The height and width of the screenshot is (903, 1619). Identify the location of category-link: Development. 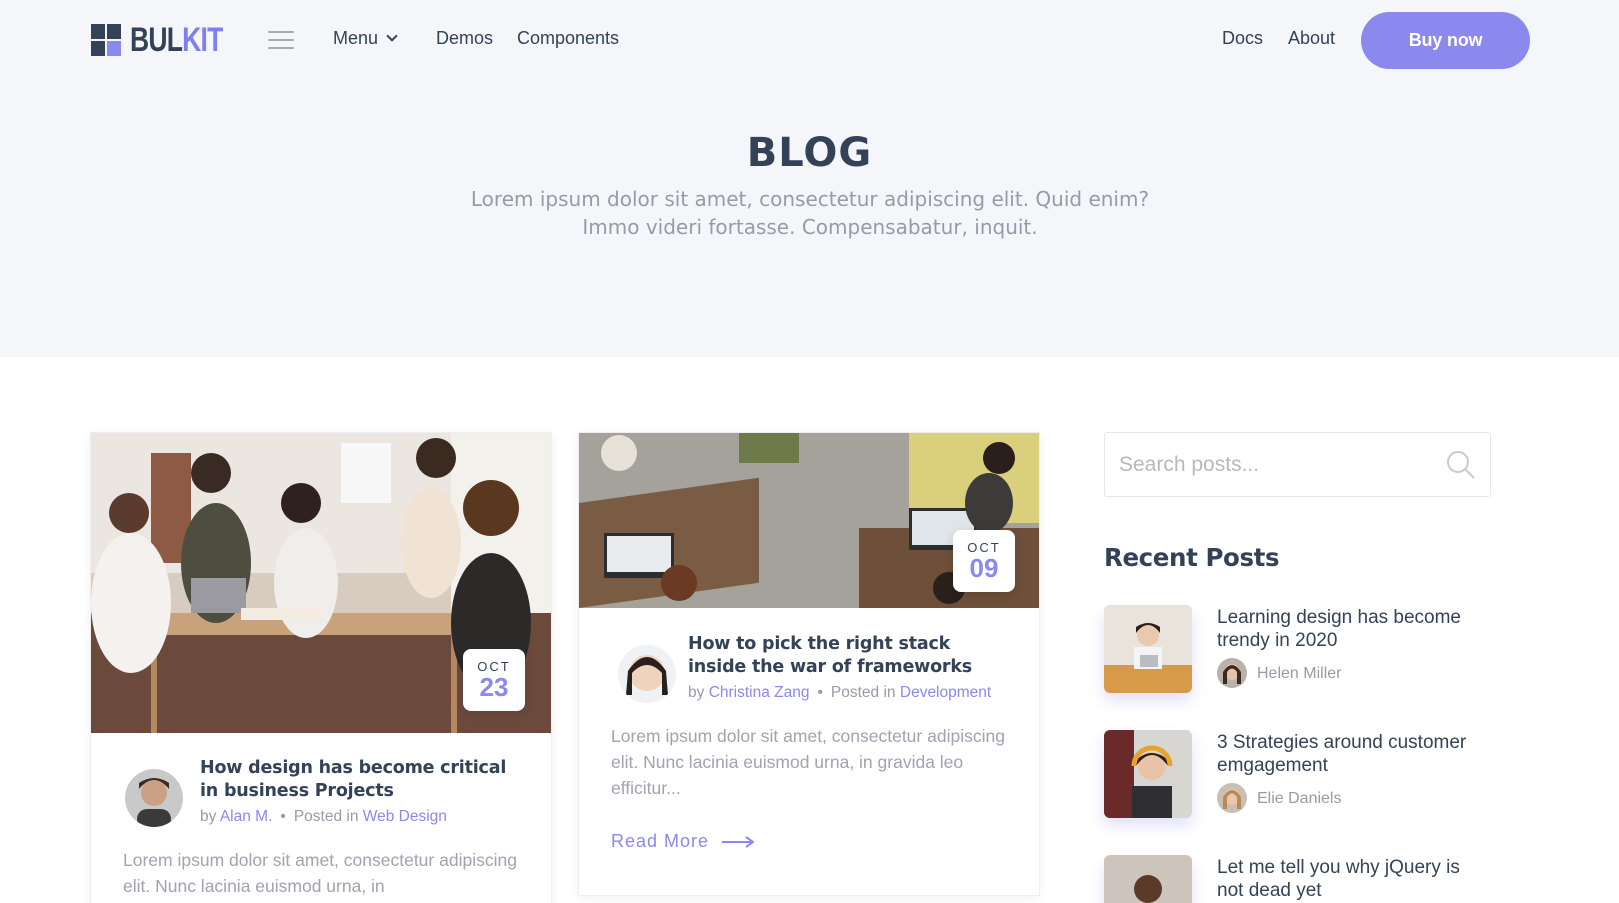
(945, 692).